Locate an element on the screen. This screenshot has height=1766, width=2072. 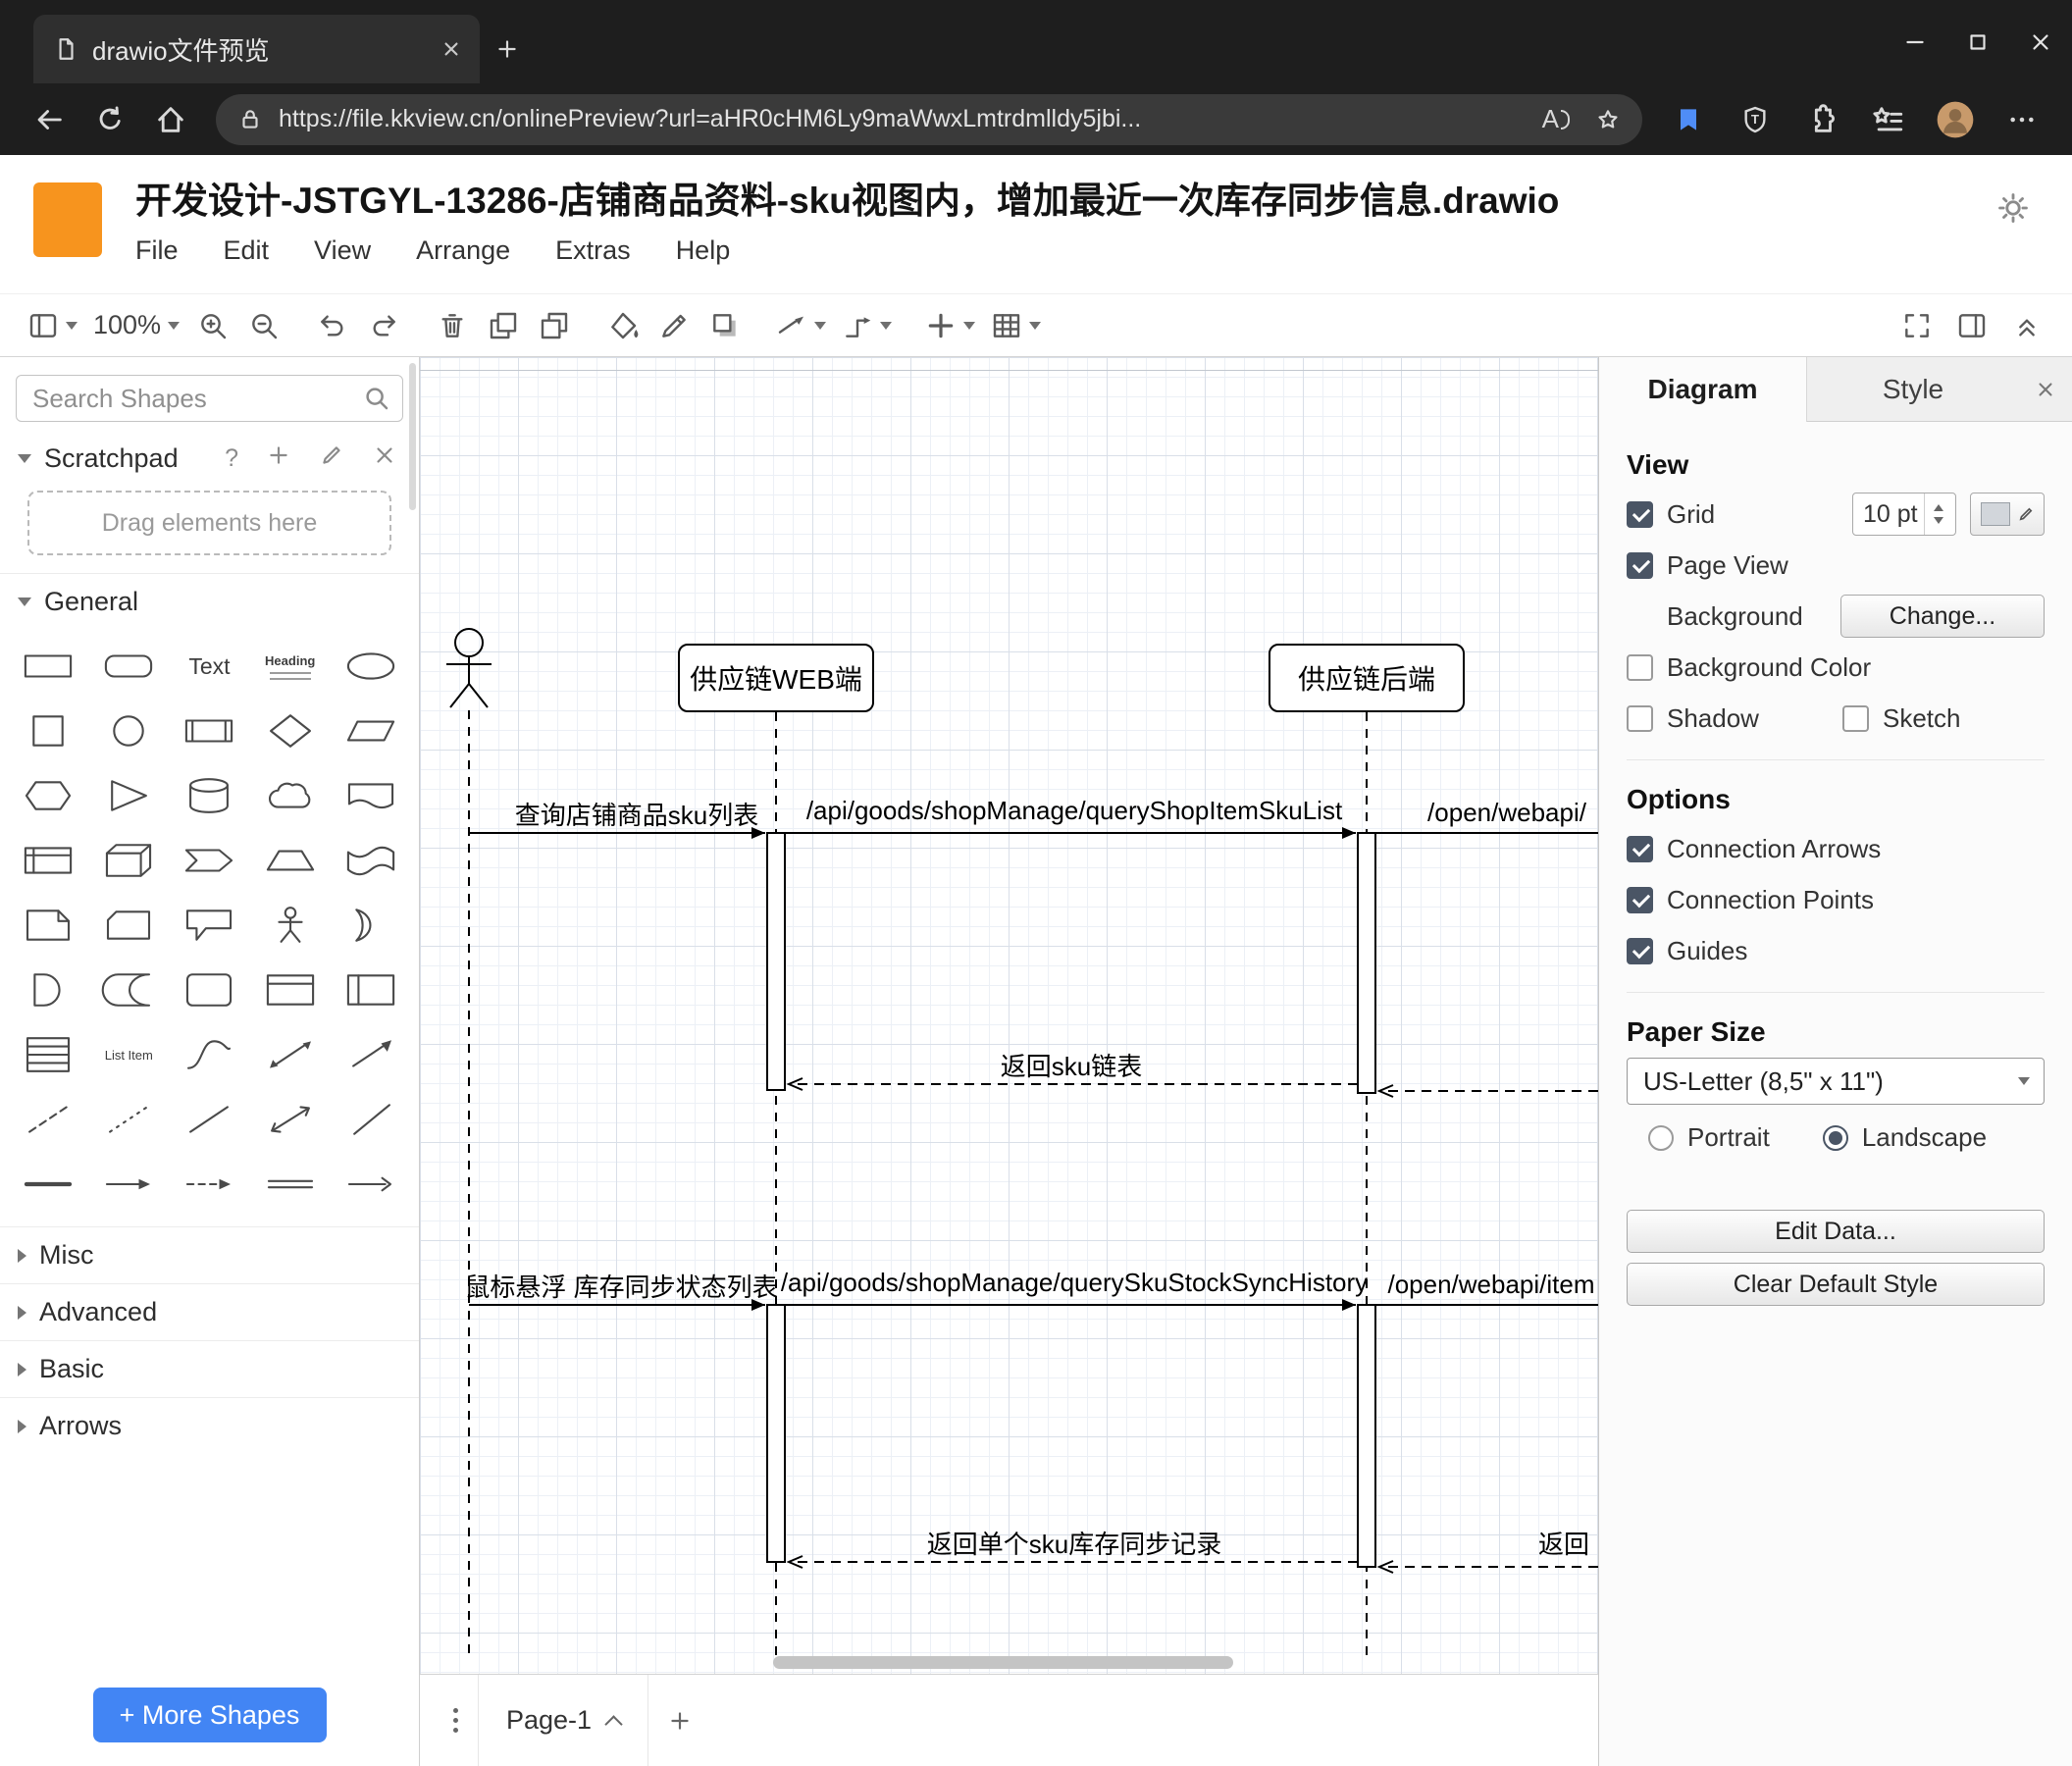
menu-edit: Edit is located at coordinates (247, 250).